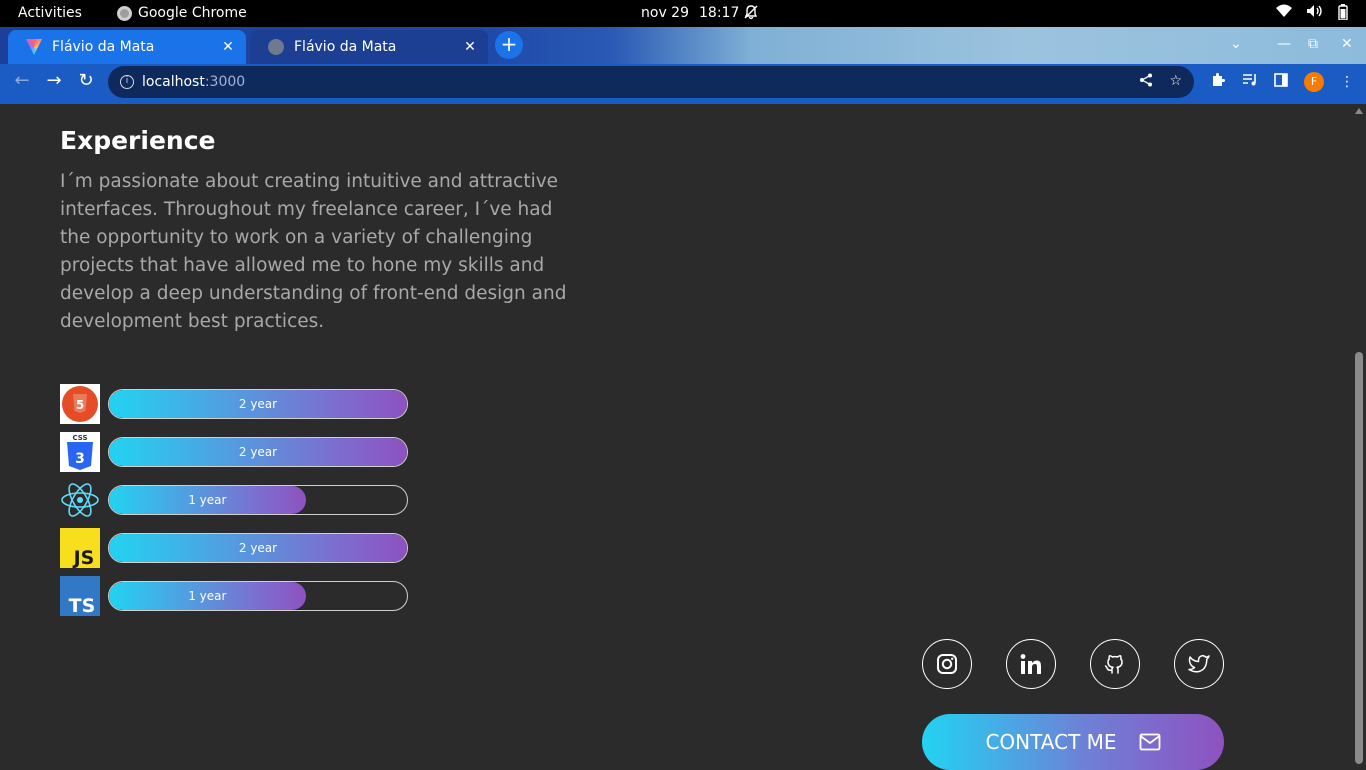  What do you see at coordinates (1343, 14) in the screenshot?
I see `battery-icon` at bounding box center [1343, 14].